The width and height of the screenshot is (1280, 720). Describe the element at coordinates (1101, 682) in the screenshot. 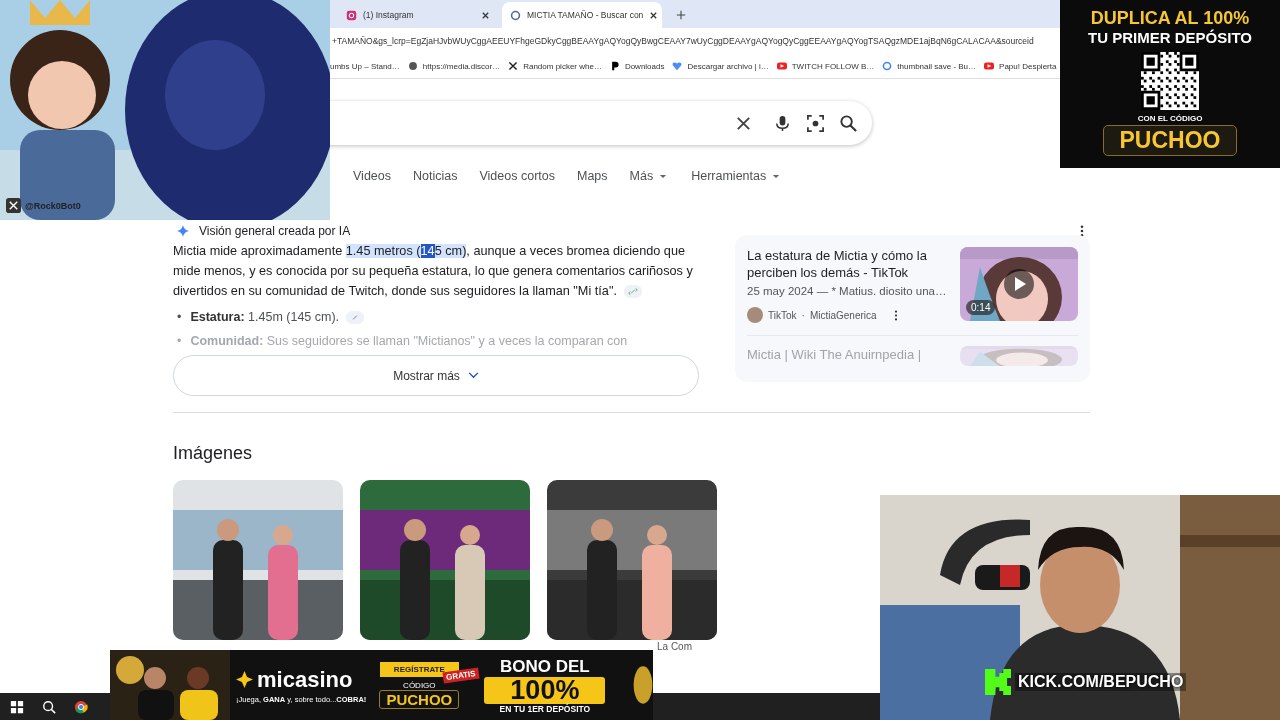

I see `channel-url: KICK.COM/BEPUCHO` at that location.